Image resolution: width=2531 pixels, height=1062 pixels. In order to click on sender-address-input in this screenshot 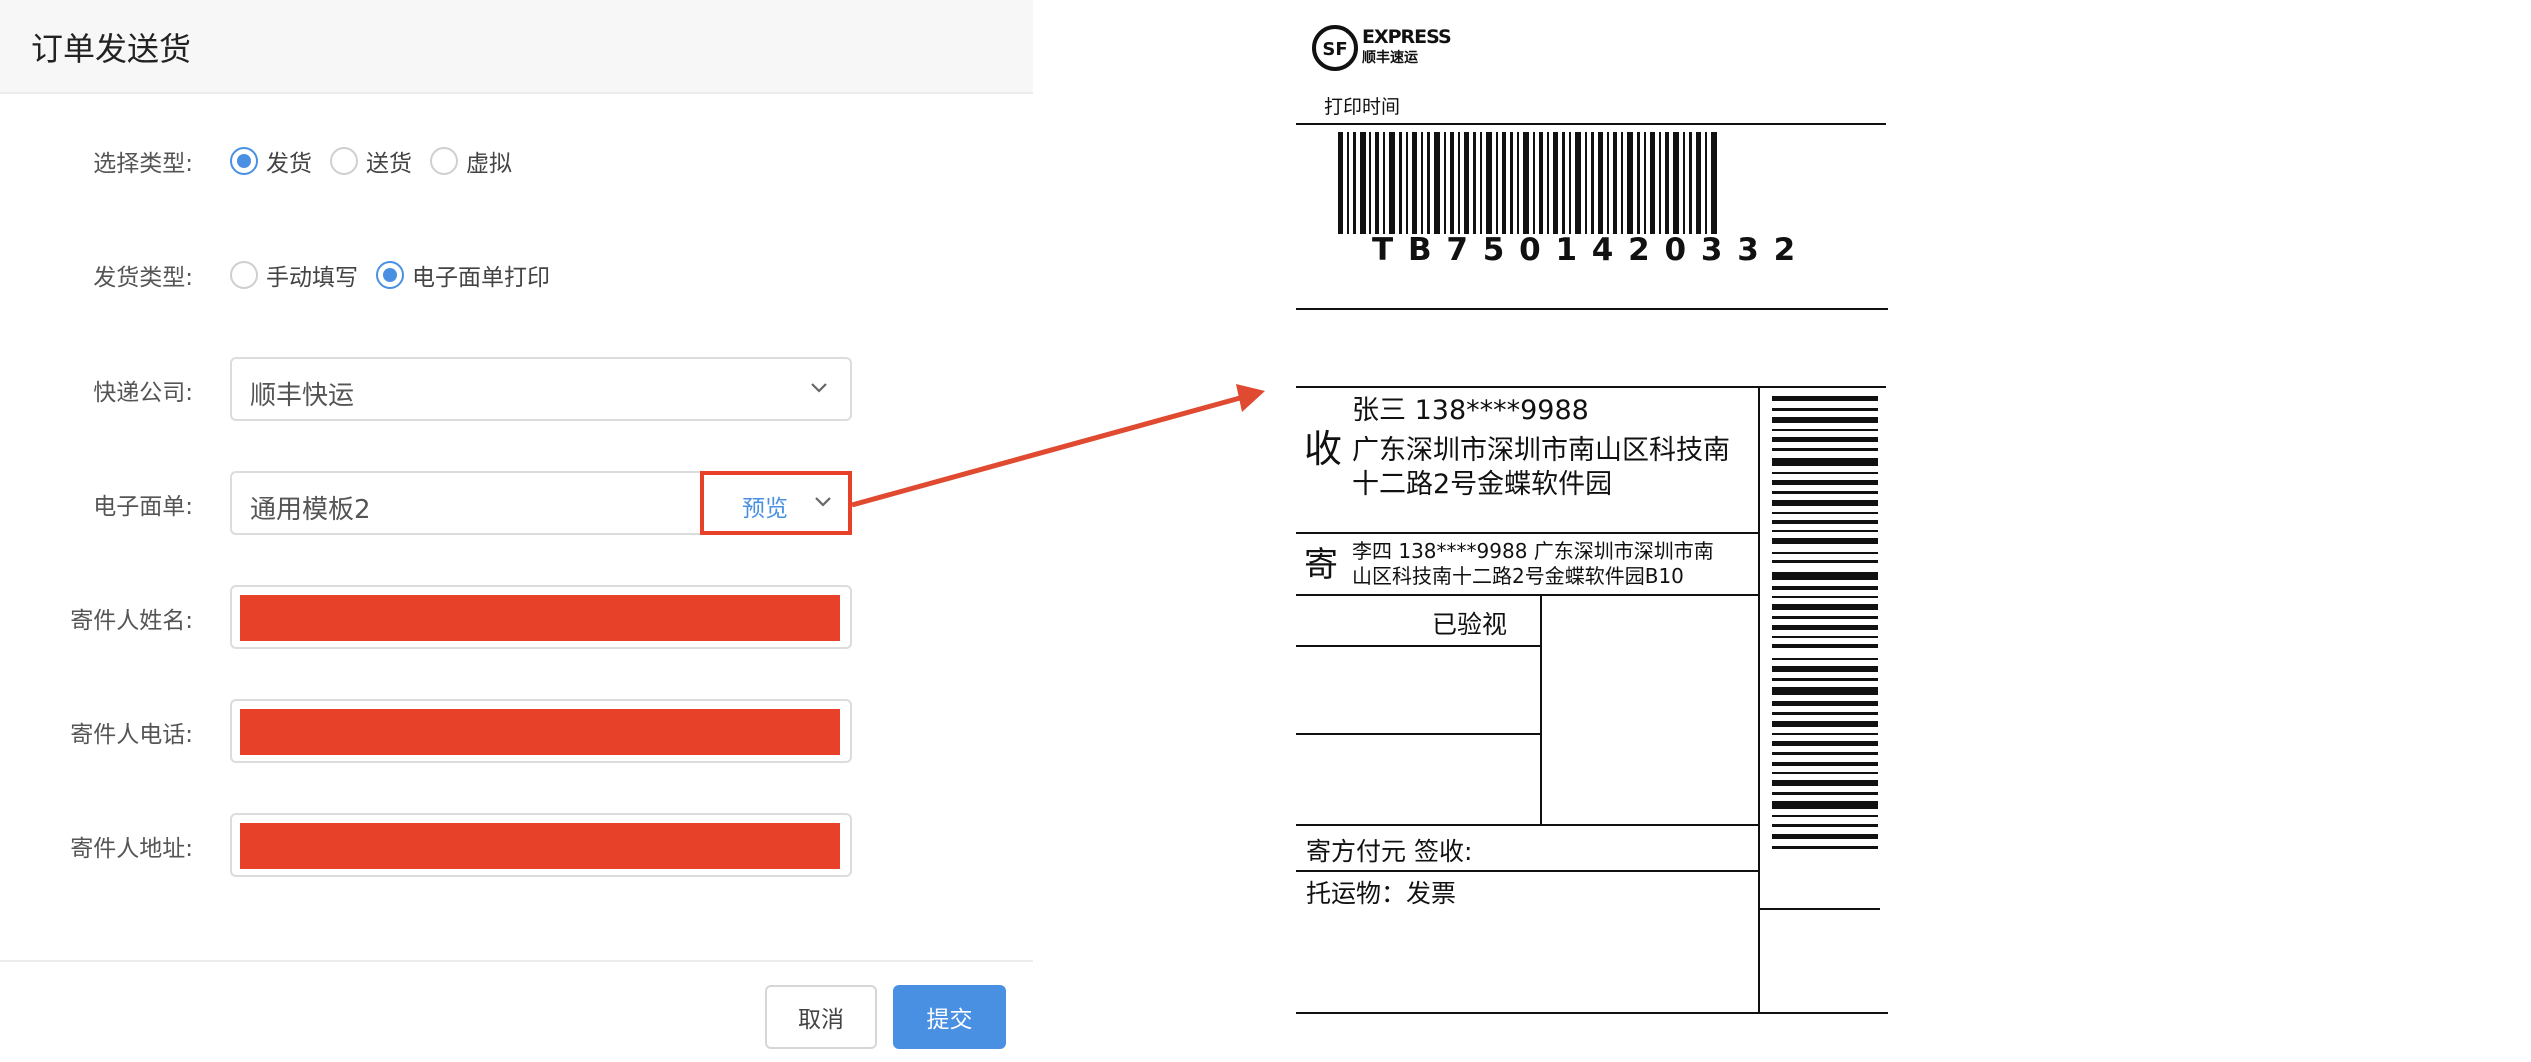, I will do `click(541, 845)`.